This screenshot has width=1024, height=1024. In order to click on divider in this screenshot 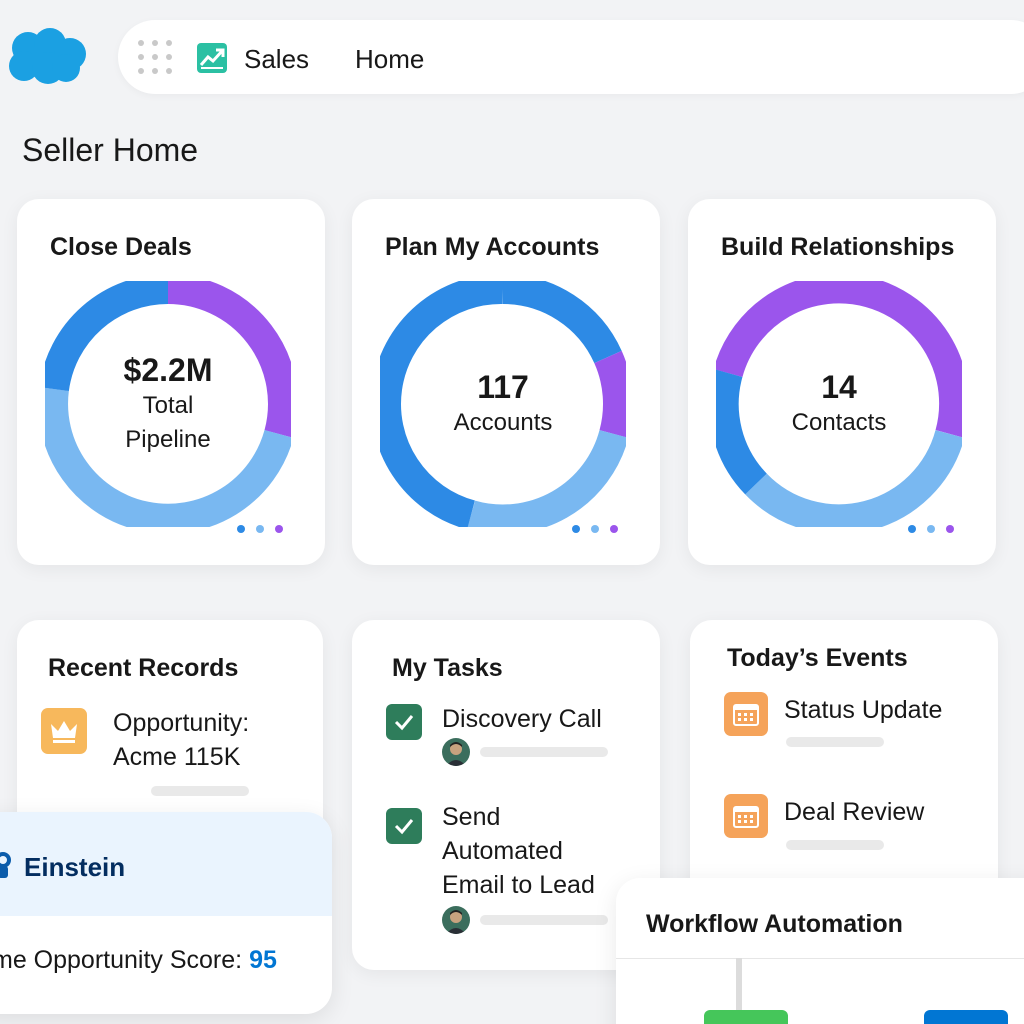, I will do `click(820, 958)`.